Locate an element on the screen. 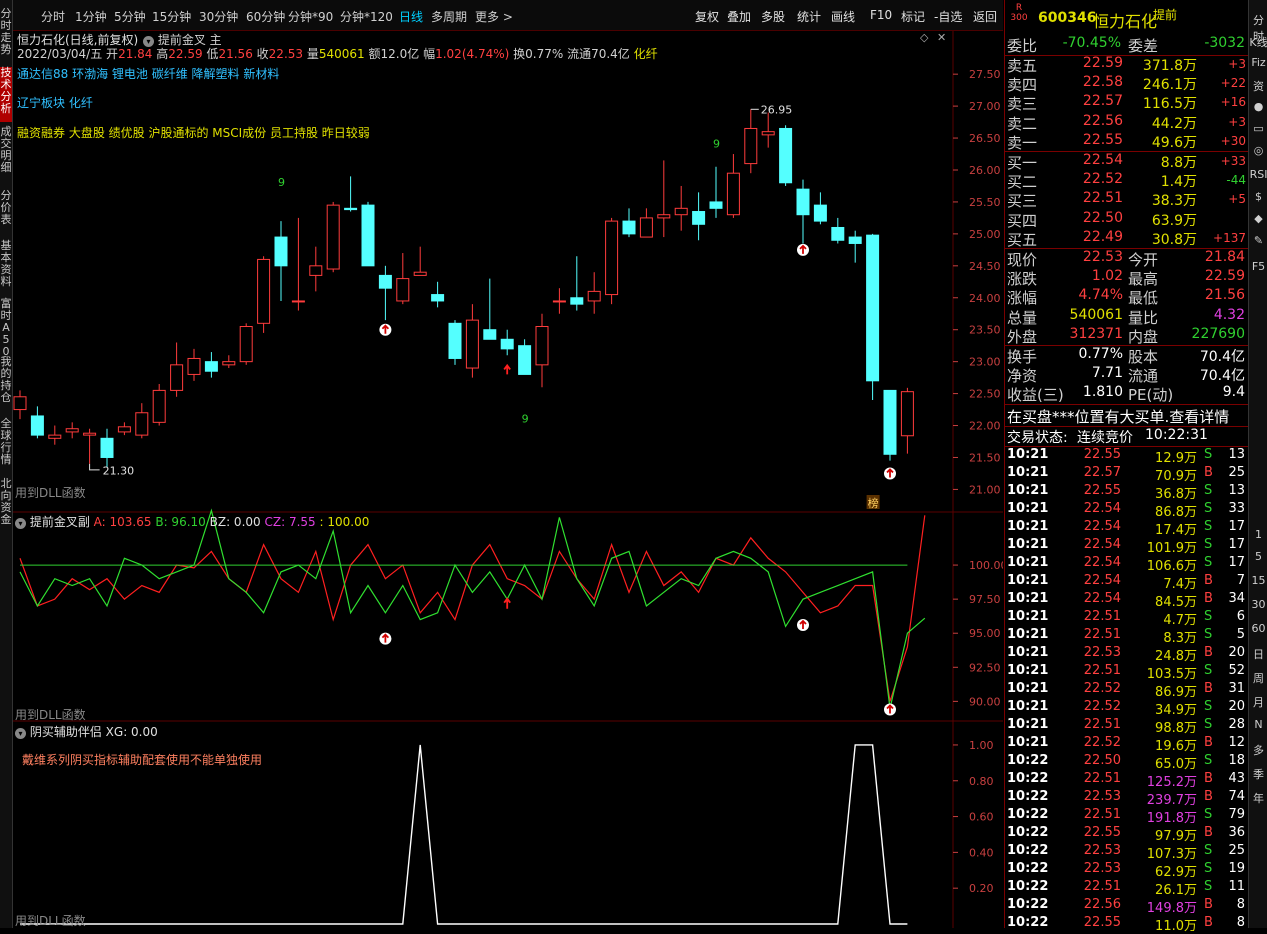  tick-count: 5 is located at coordinates (1240, 634).